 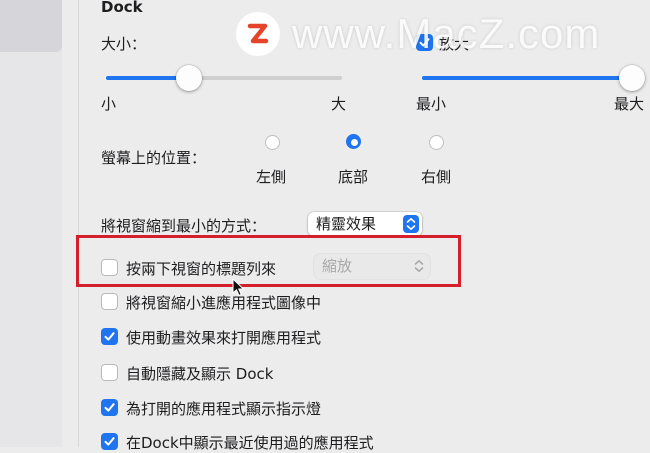 What do you see at coordinates (78, 223) in the screenshot?
I see `sidebar-divider` at bounding box center [78, 223].